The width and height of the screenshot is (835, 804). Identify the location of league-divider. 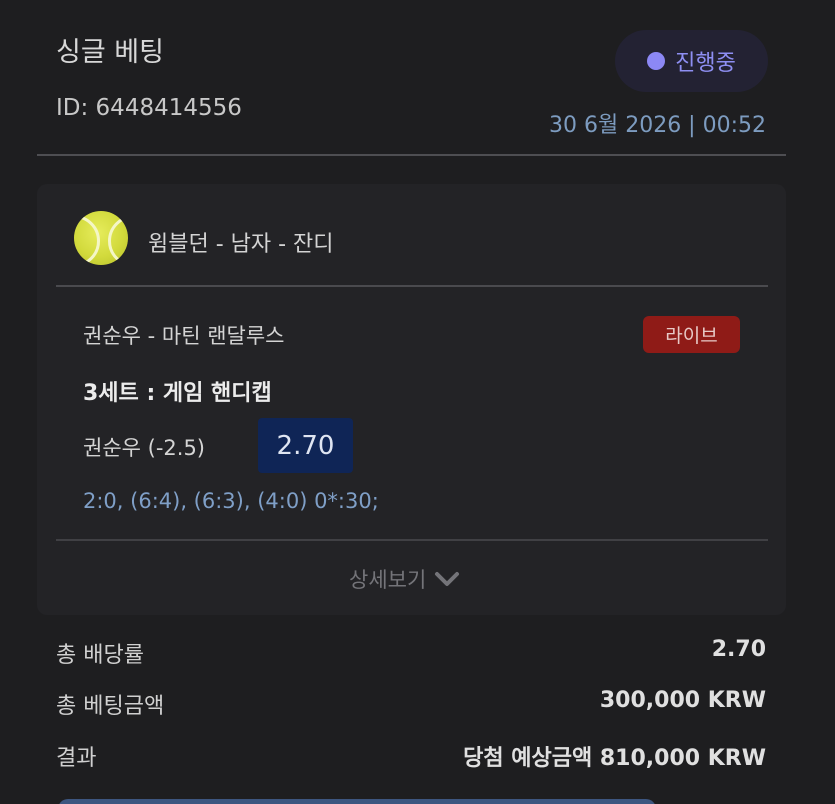
(412, 286).